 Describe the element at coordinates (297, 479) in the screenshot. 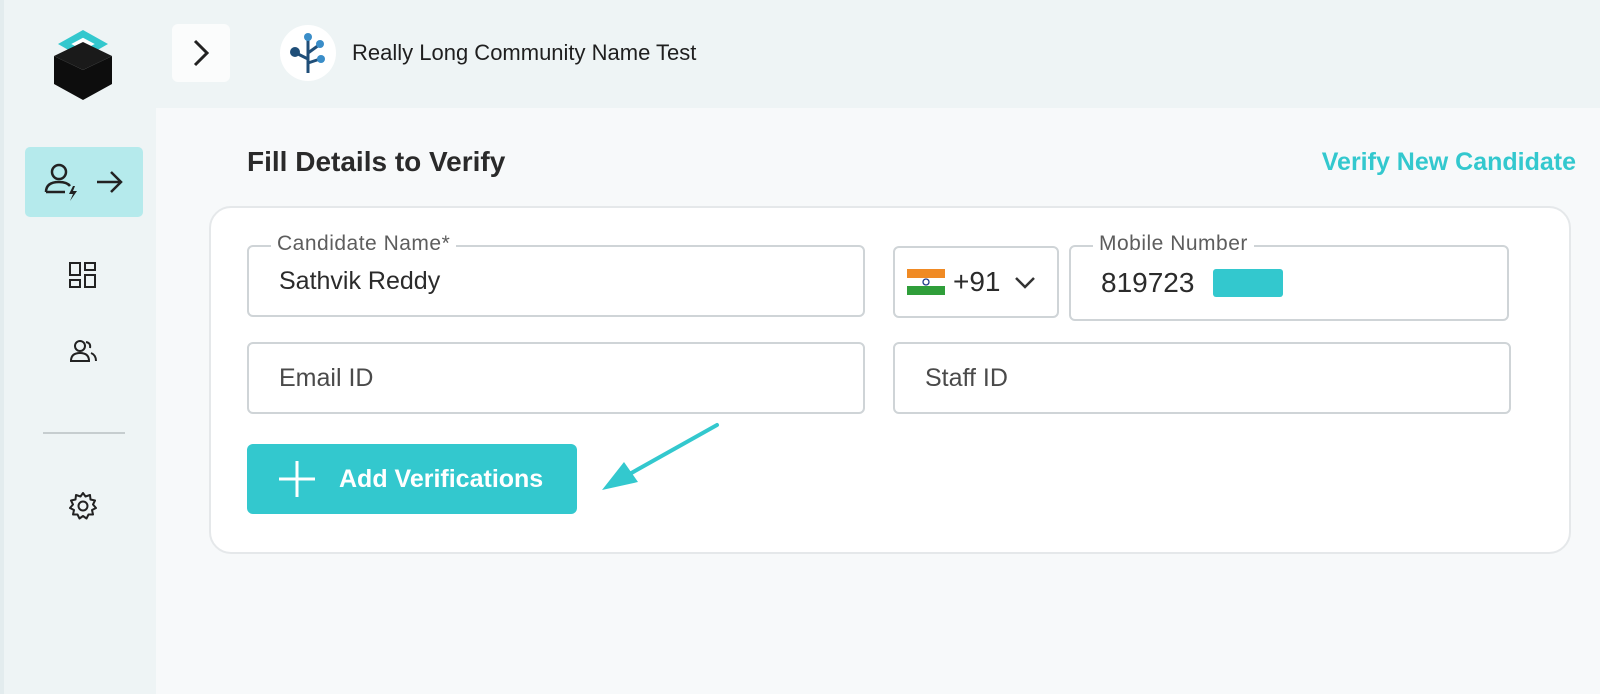

I see `plus-icon` at that location.